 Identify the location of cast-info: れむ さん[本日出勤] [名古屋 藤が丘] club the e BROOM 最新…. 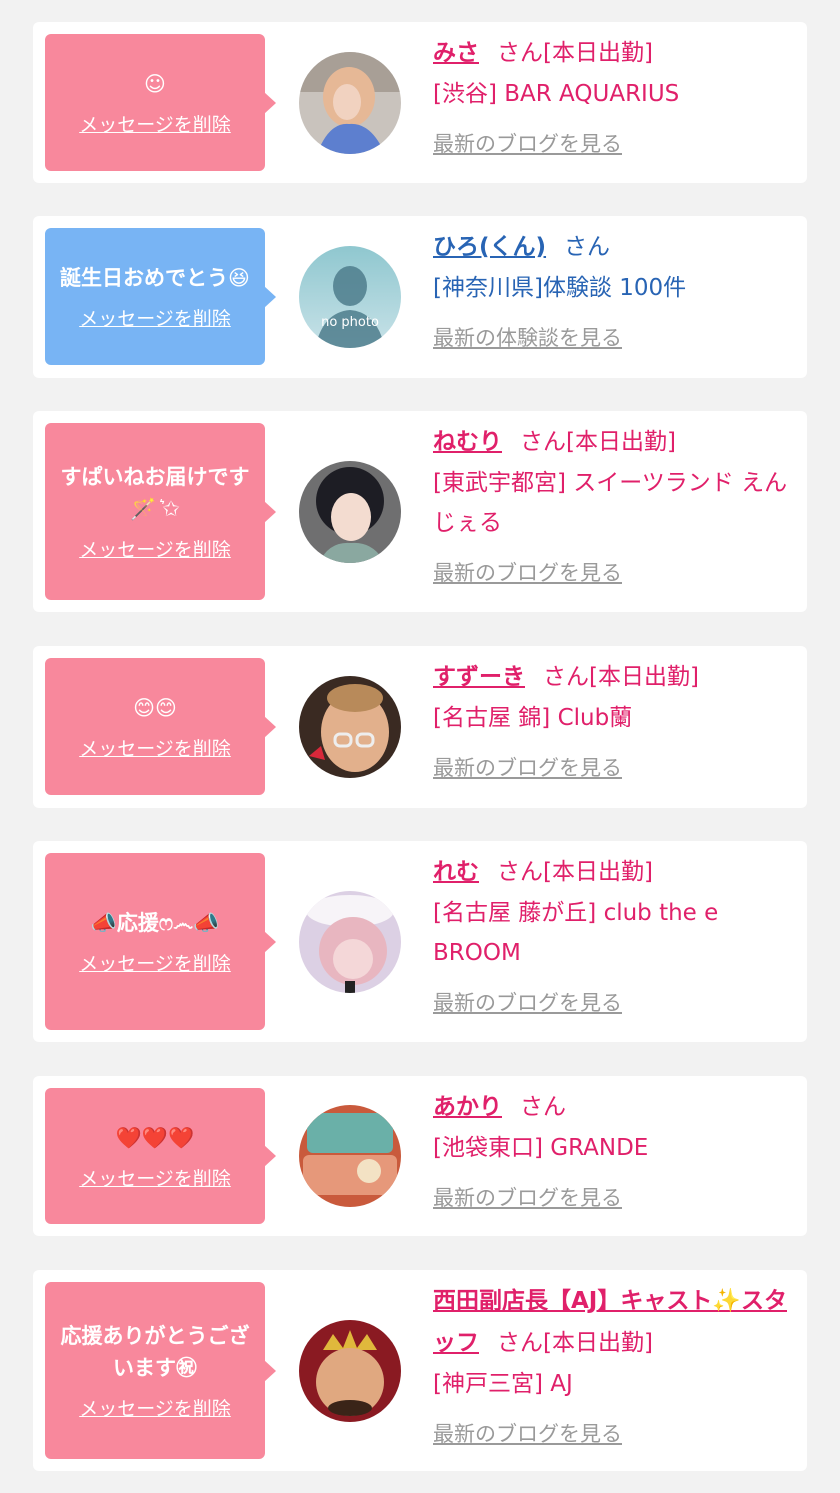
(613, 934).